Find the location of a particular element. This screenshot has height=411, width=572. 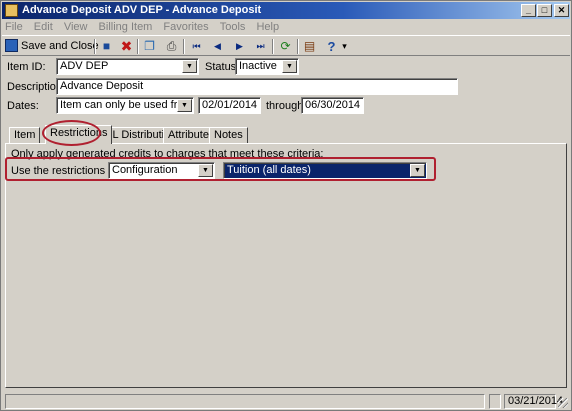

date-from-field: 02/01/2014 is located at coordinates (229, 105).